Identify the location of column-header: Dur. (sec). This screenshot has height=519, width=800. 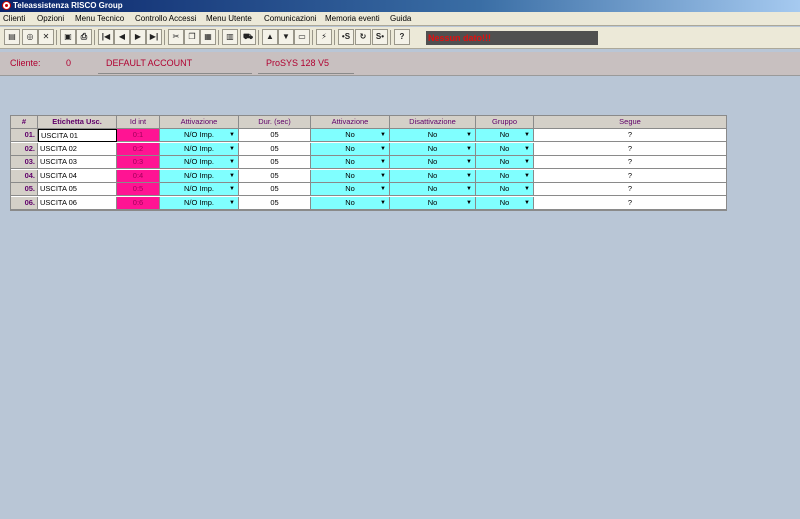
(275, 122).